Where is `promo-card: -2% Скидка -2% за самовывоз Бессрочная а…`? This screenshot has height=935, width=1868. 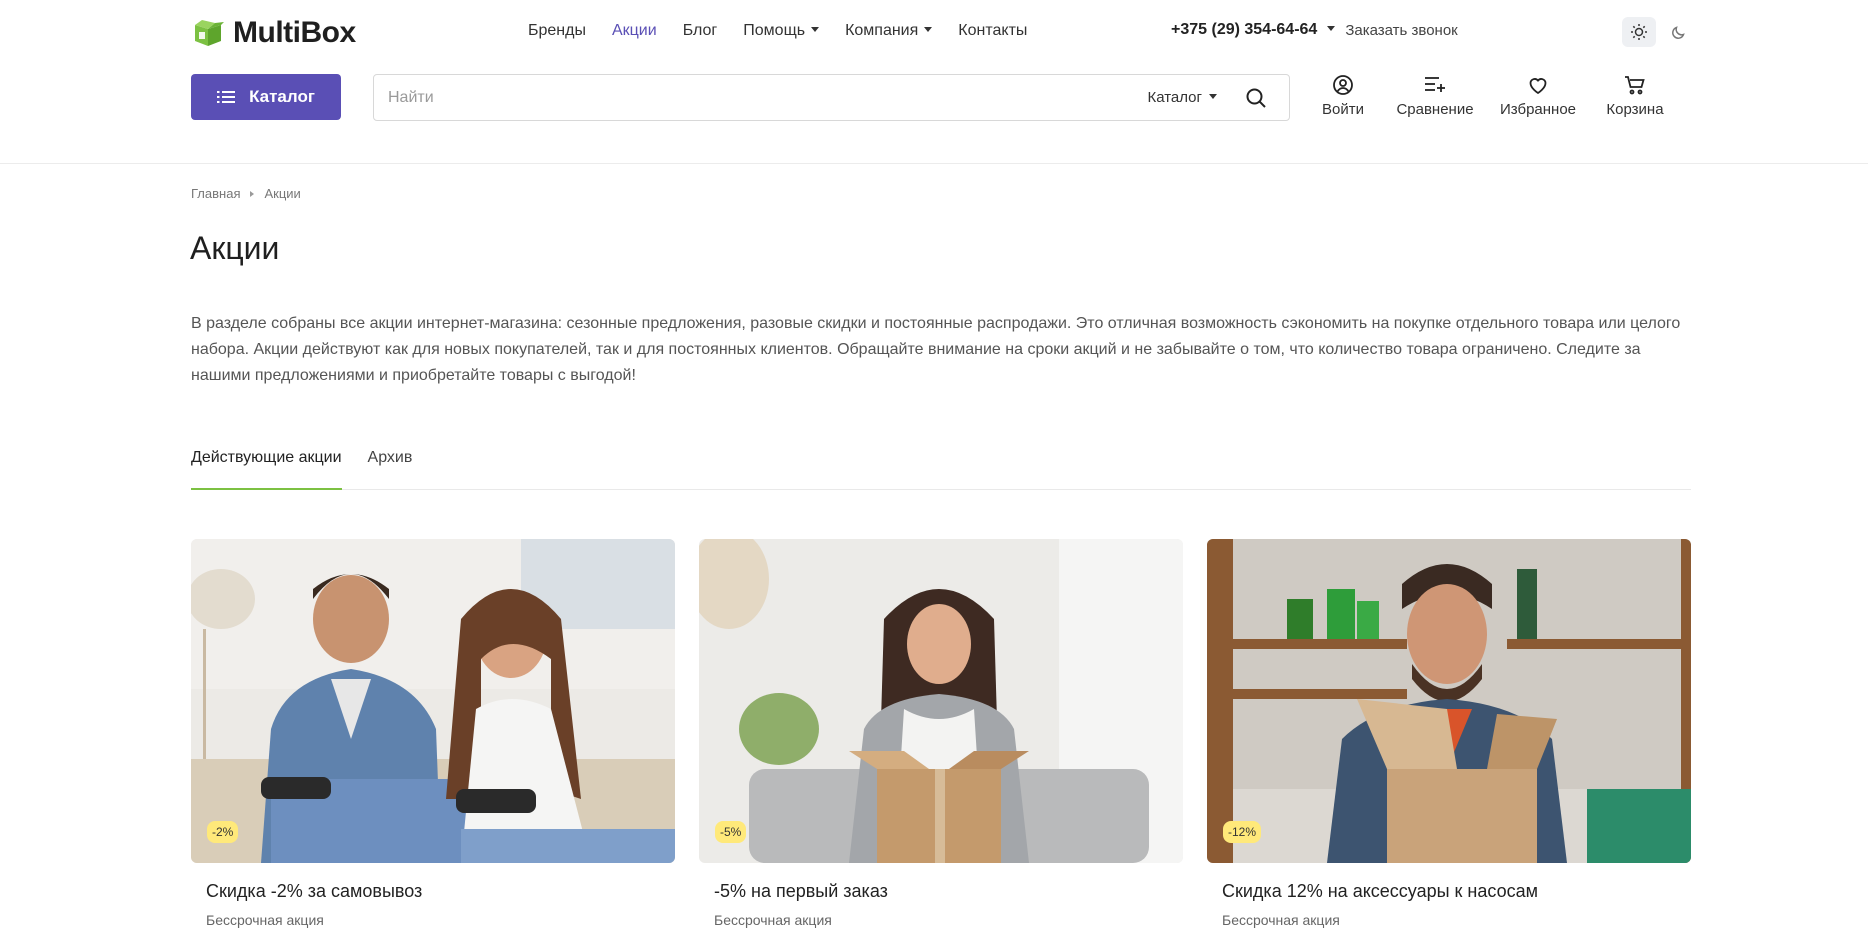 promo-card: -2% Скидка -2% за самовывоз Бессрочная а… is located at coordinates (433, 733).